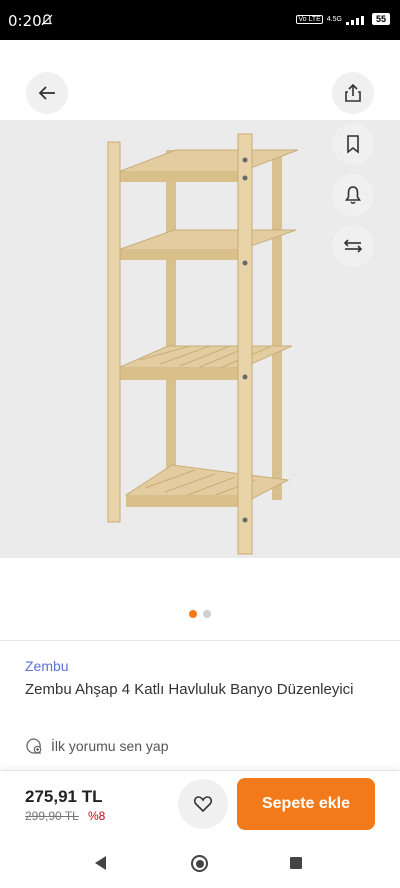 The image size is (400, 888). I want to click on nav-home-icon, so click(199, 863).